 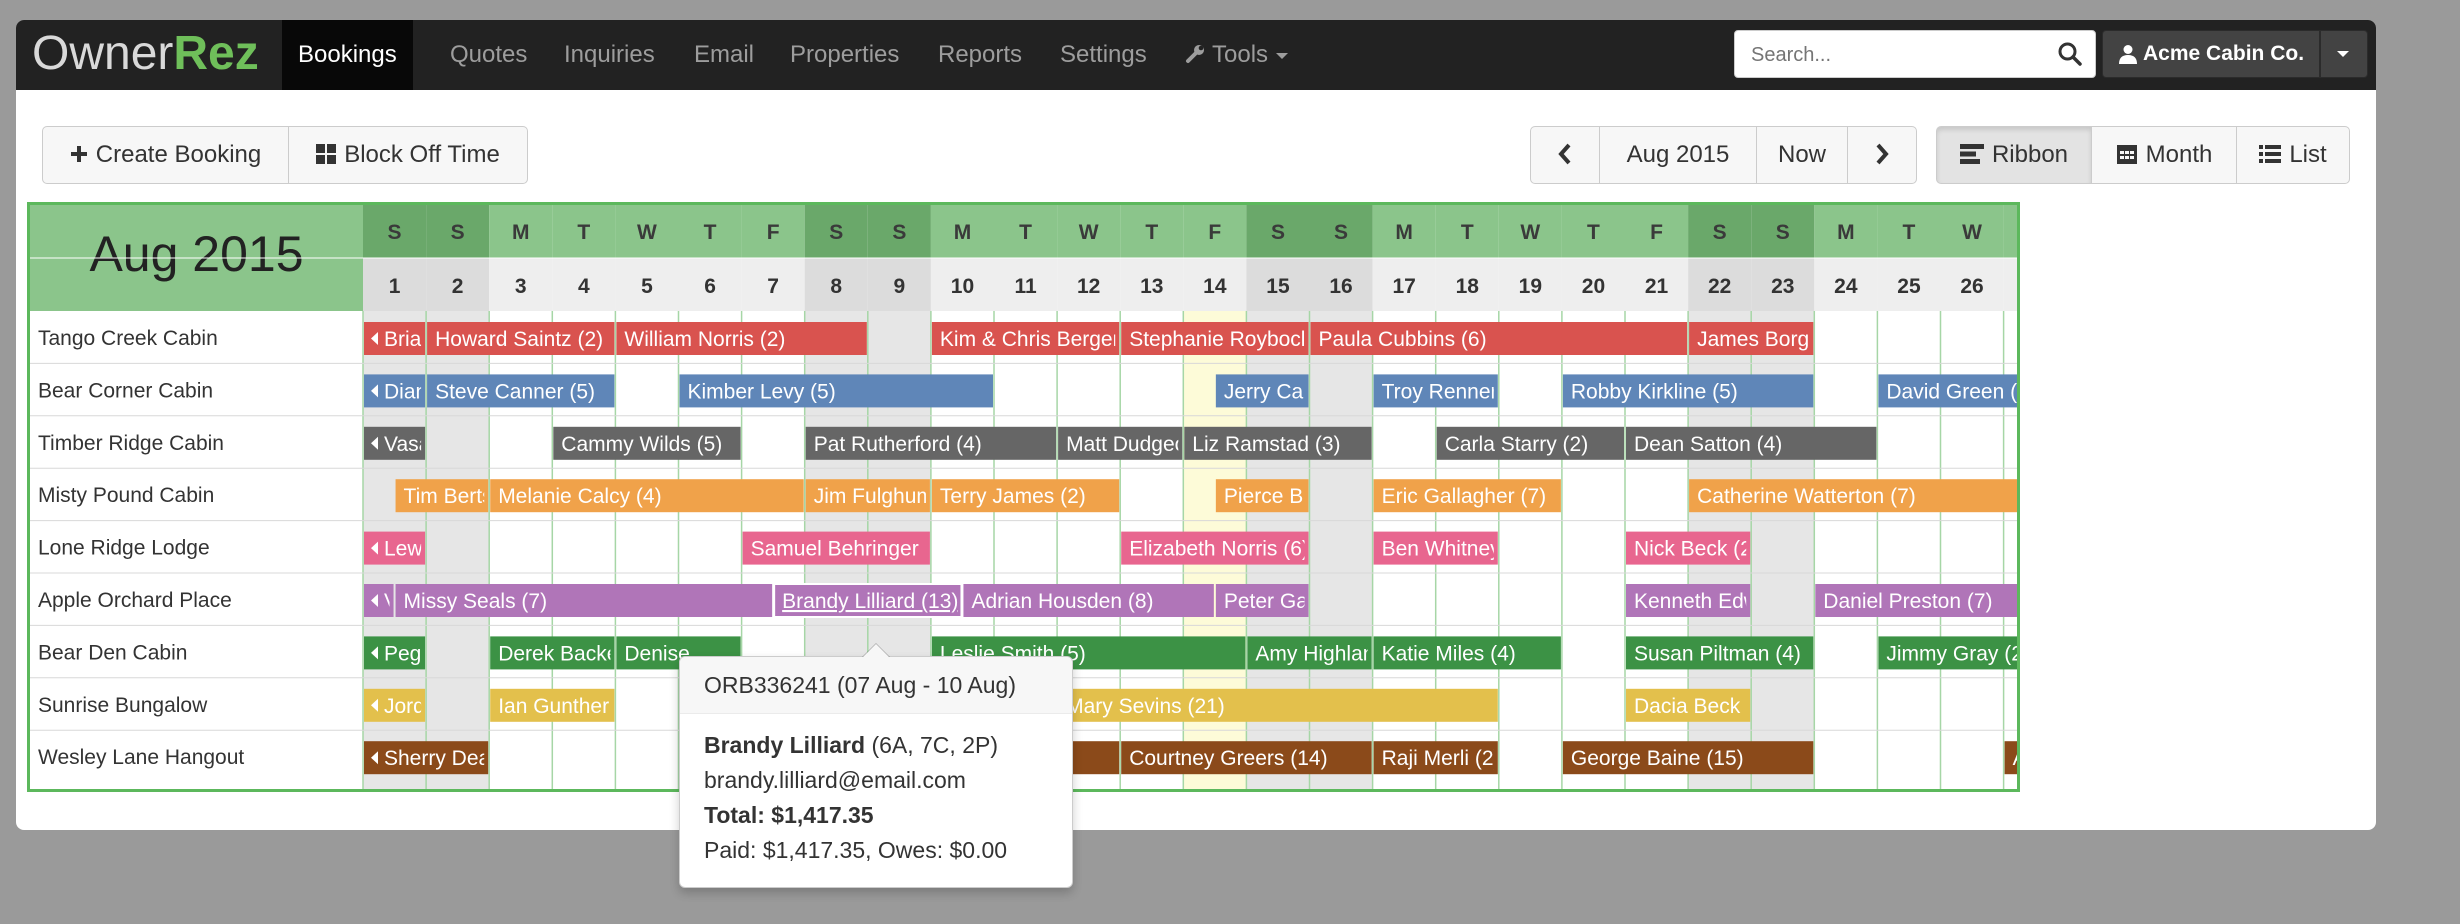 I want to click on month-view-button: Month, so click(x=2164, y=155).